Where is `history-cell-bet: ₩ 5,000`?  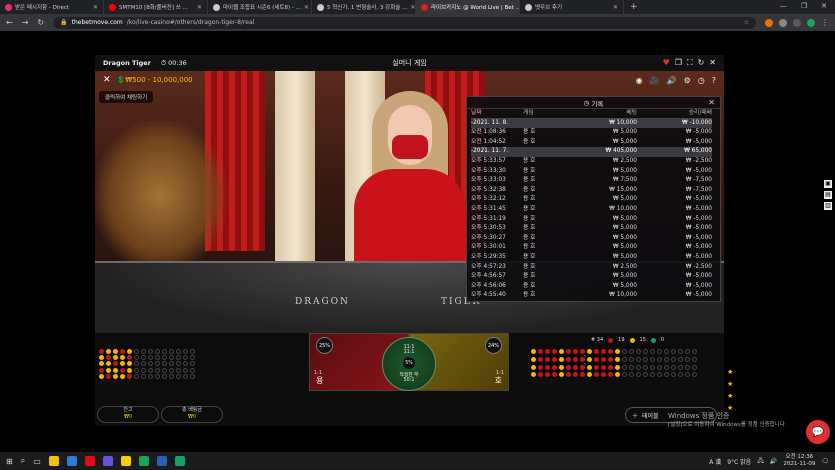 history-cell-bet: ₩ 5,000 is located at coordinates (624, 256).